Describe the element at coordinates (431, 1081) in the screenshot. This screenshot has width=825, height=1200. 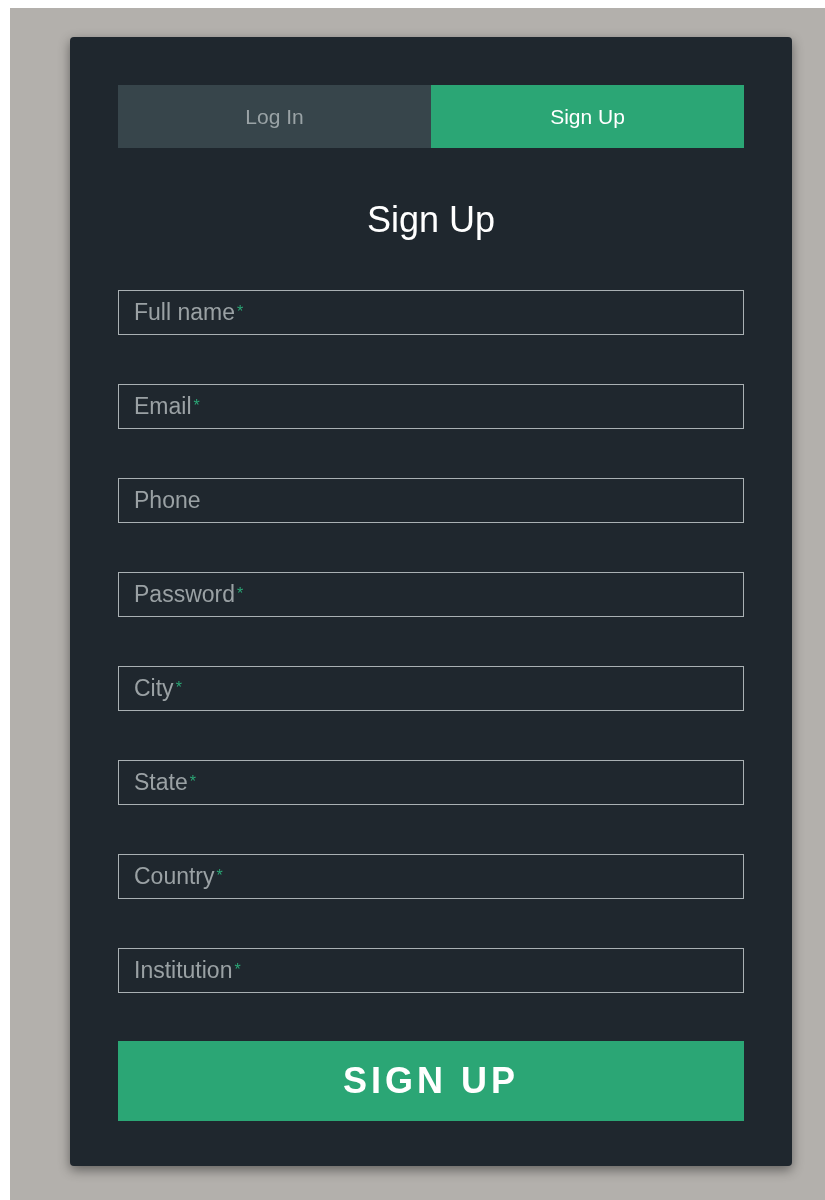
I see `sign-up-button: SIGN UP` at that location.